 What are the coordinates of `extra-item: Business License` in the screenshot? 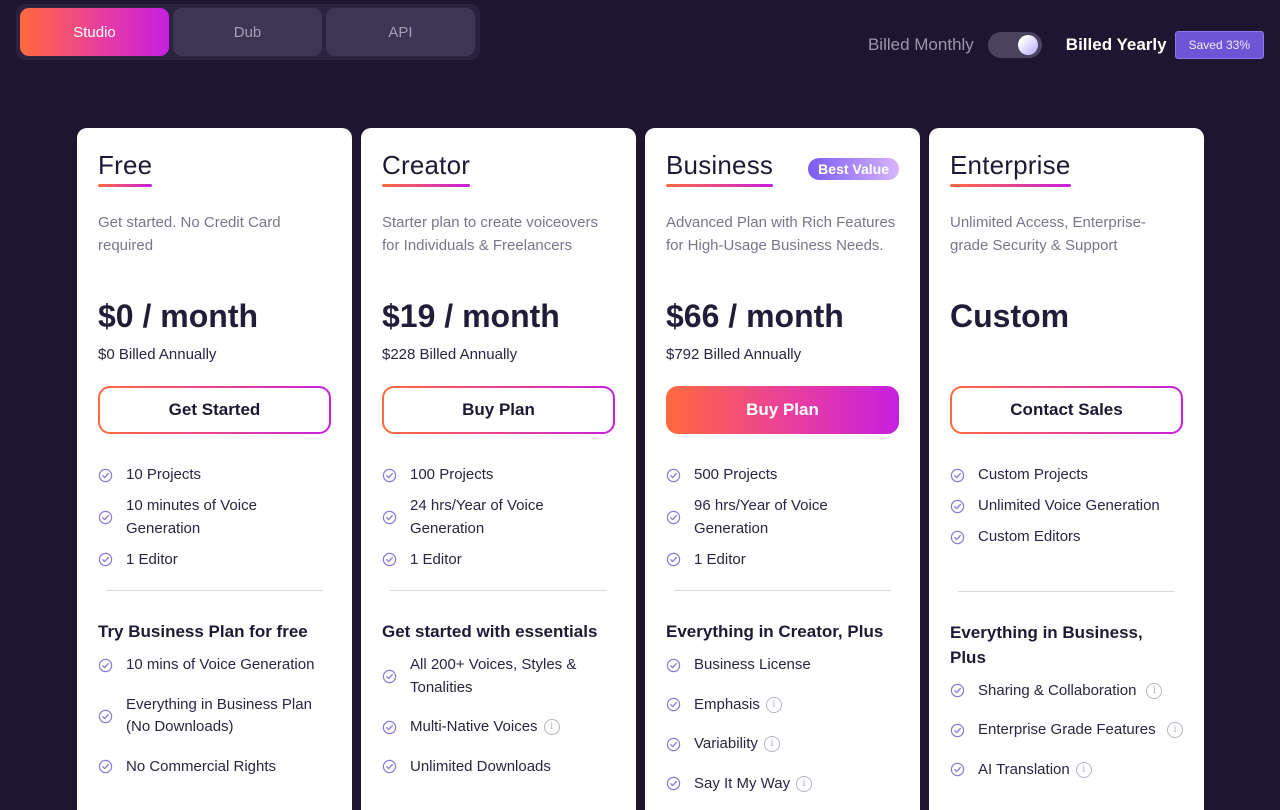 It's located at (782, 665).